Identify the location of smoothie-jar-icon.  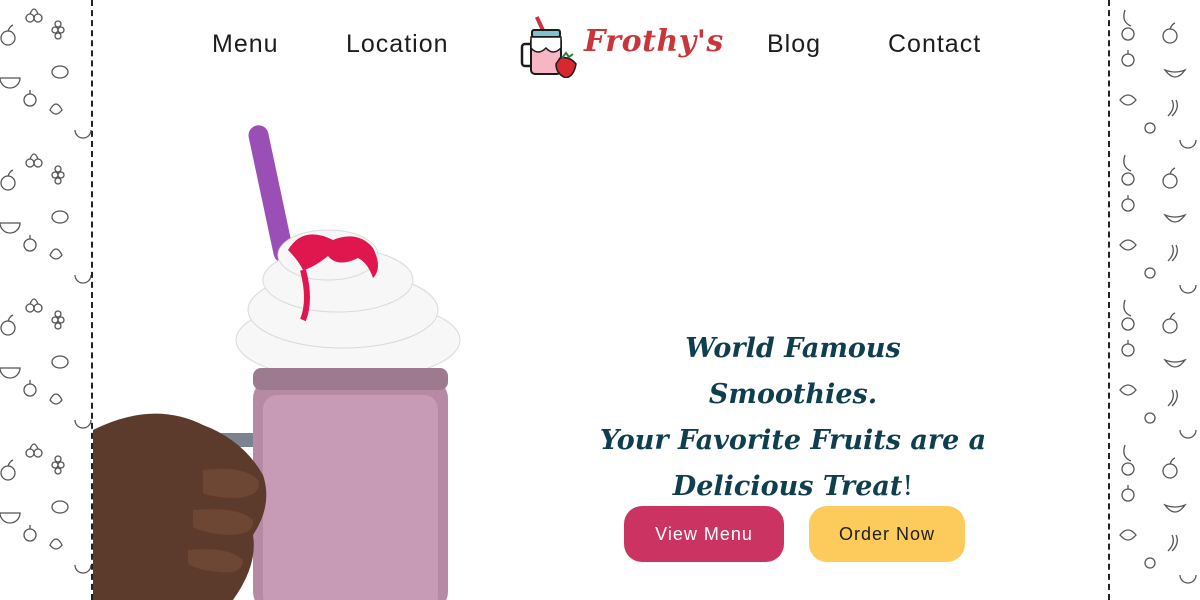
(548, 47).